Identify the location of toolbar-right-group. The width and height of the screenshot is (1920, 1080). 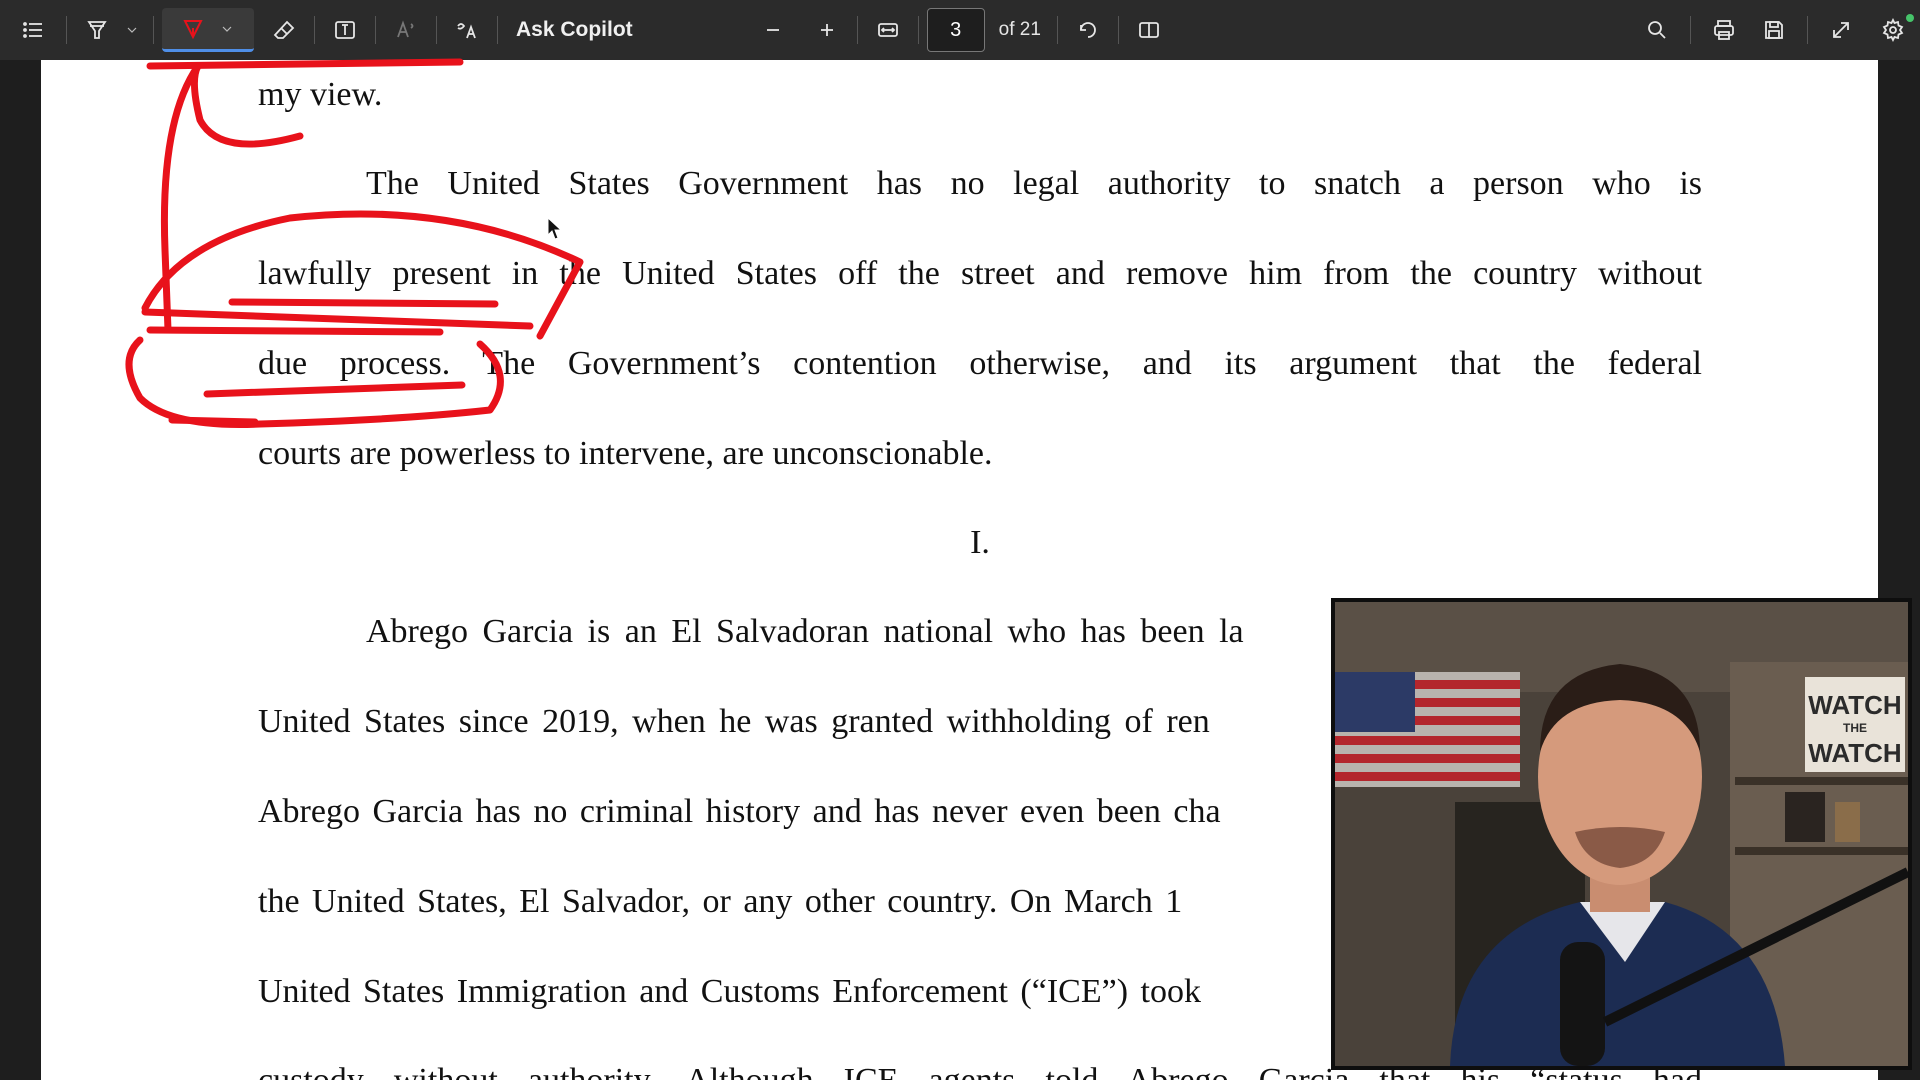
(1776, 30).